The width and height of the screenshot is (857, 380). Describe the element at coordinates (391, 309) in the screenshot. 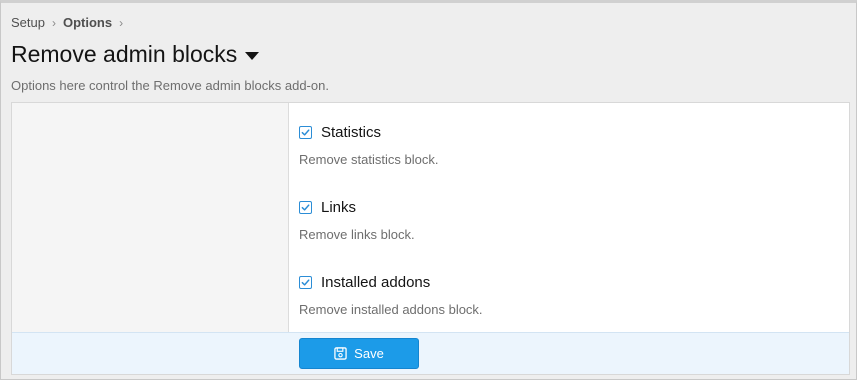

I see `option-hint: Remove installed addons block.` at that location.